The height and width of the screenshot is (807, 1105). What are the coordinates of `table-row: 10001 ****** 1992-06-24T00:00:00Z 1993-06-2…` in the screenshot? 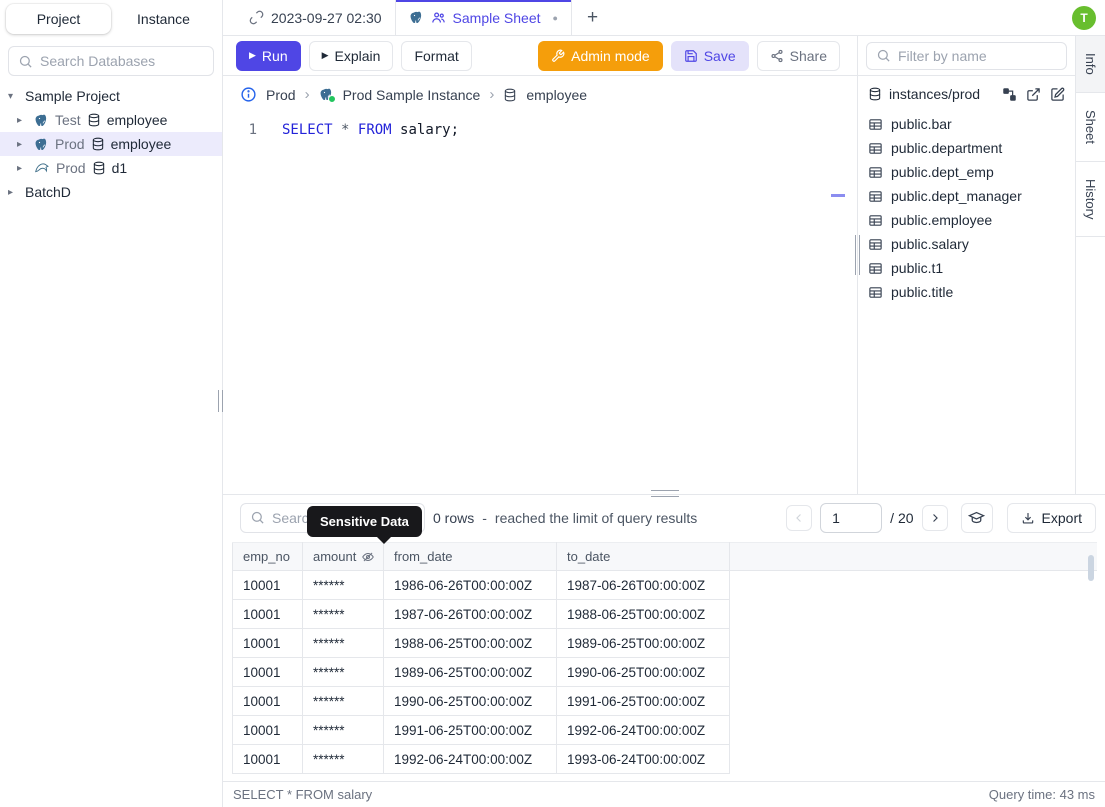 It's located at (665, 759).